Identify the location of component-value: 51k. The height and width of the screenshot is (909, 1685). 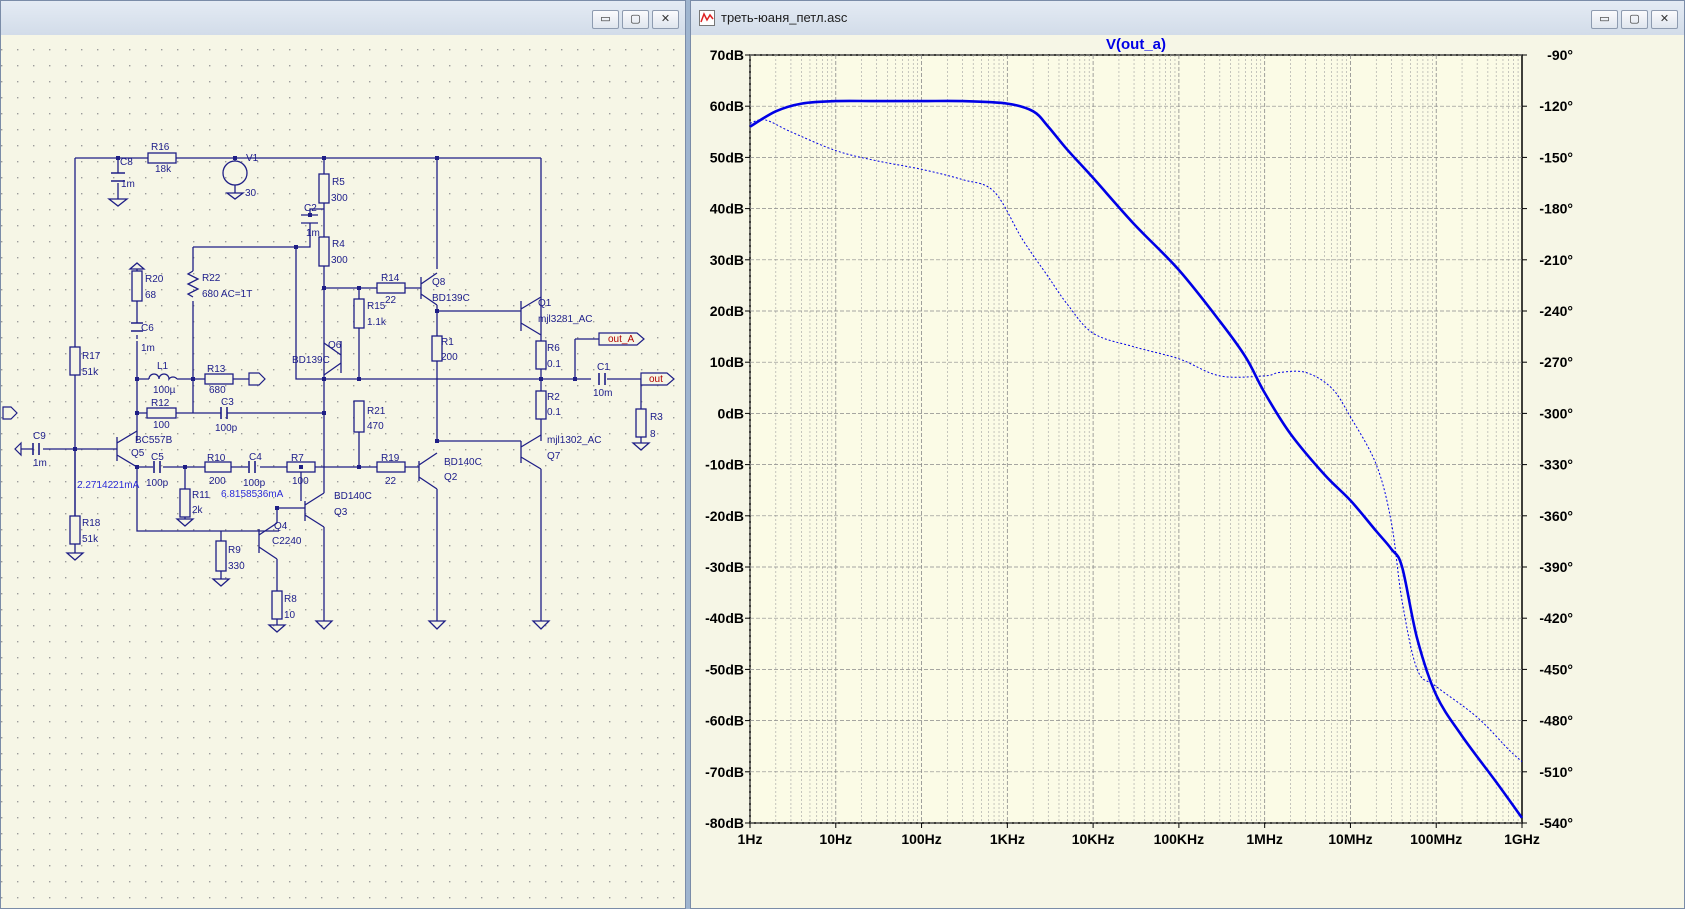
(90, 372).